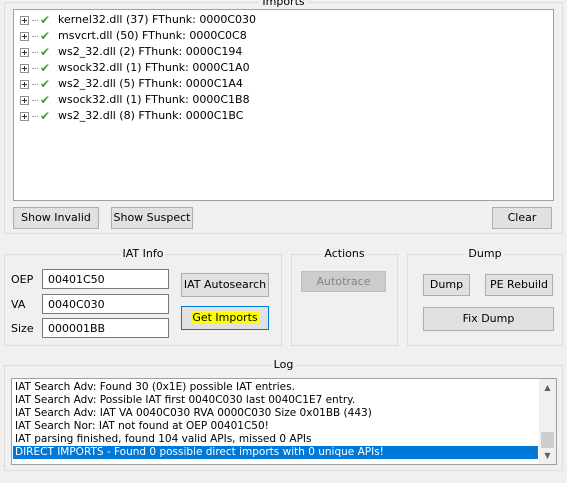 This screenshot has width=567, height=483. What do you see at coordinates (22, 328) in the screenshot?
I see `size-label: Size` at bounding box center [22, 328].